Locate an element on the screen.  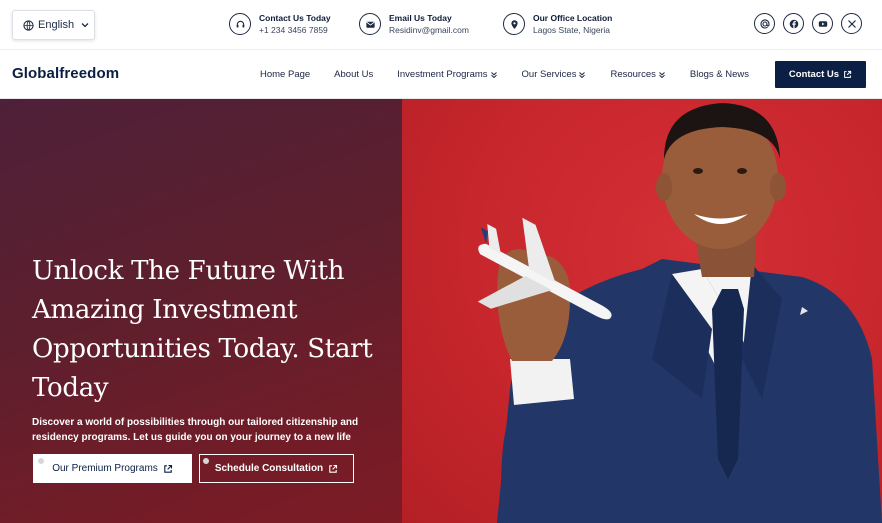
nav-about: About Us is located at coordinates (353, 74).